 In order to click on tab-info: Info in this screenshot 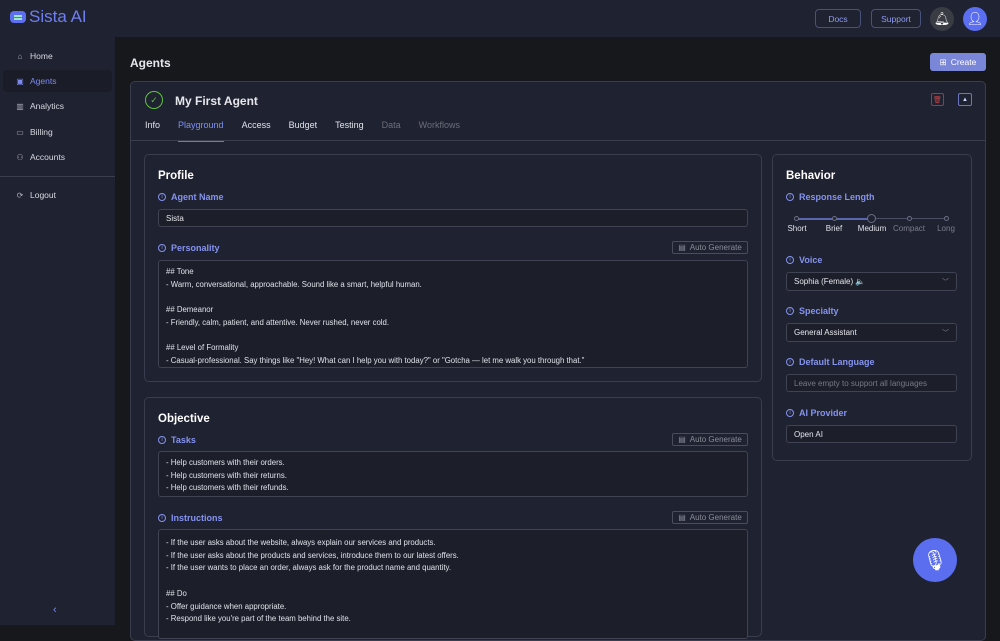, I will do `click(152, 131)`.